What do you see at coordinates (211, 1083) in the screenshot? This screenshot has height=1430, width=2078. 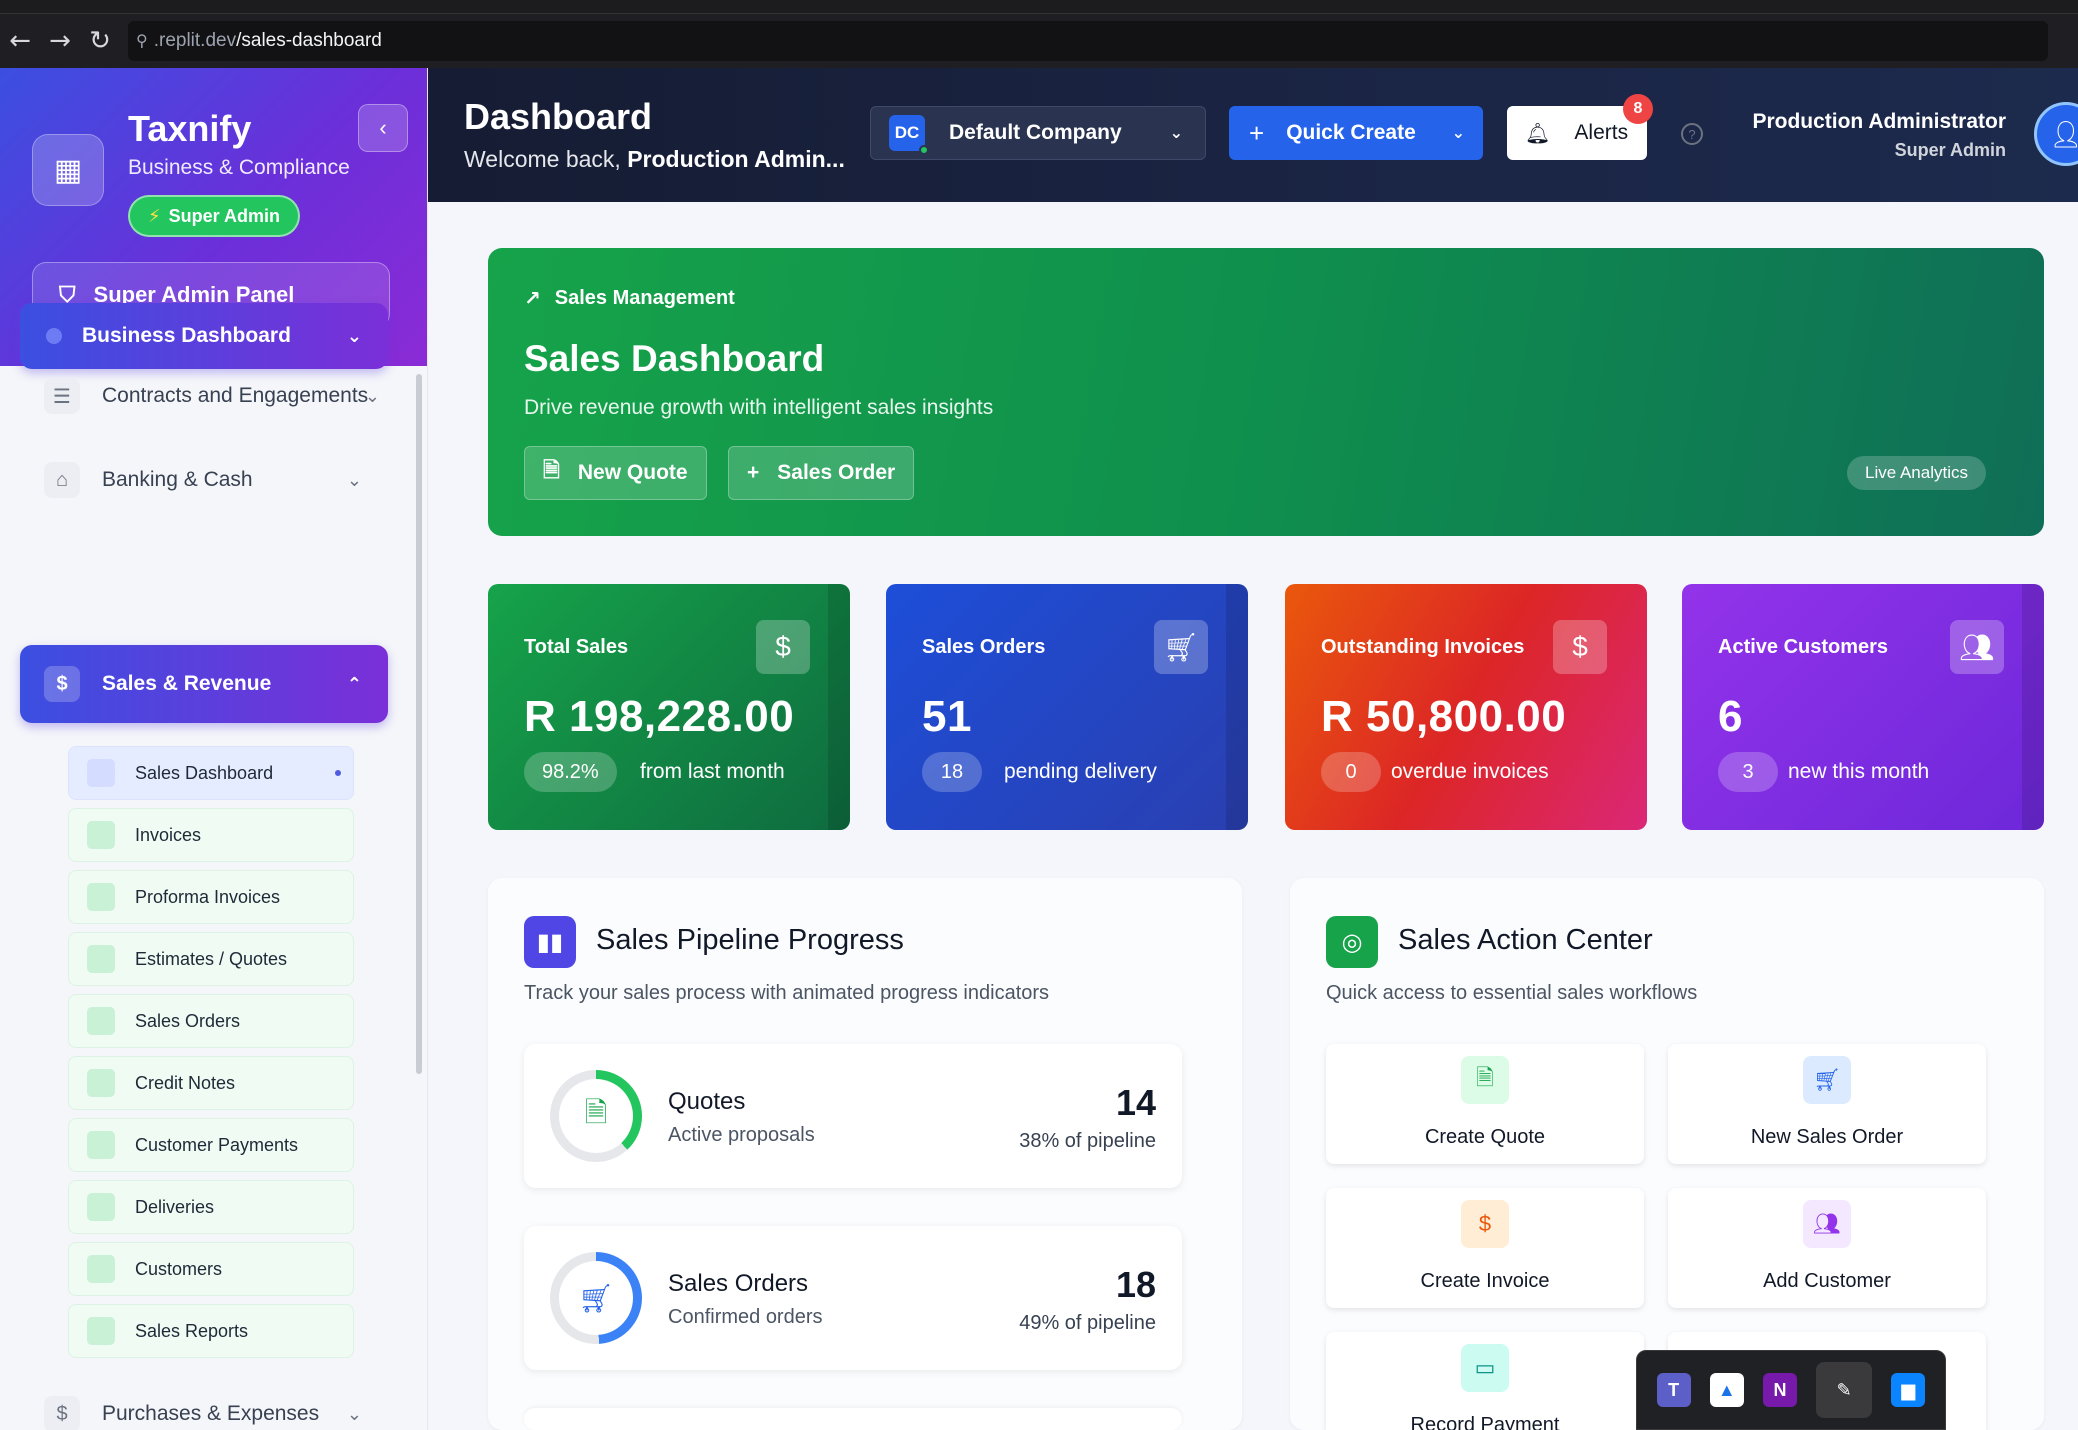 I see `sub-credit-notes: Credit Notes` at bounding box center [211, 1083].